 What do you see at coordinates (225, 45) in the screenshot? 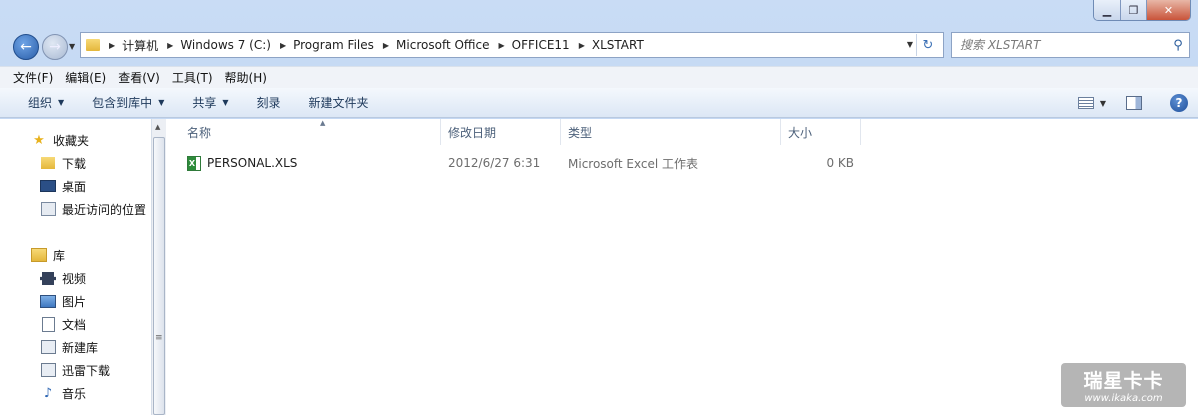
I see `breadcrumb-label: Windows 7 (C:)` at bounding box center [225, 45].